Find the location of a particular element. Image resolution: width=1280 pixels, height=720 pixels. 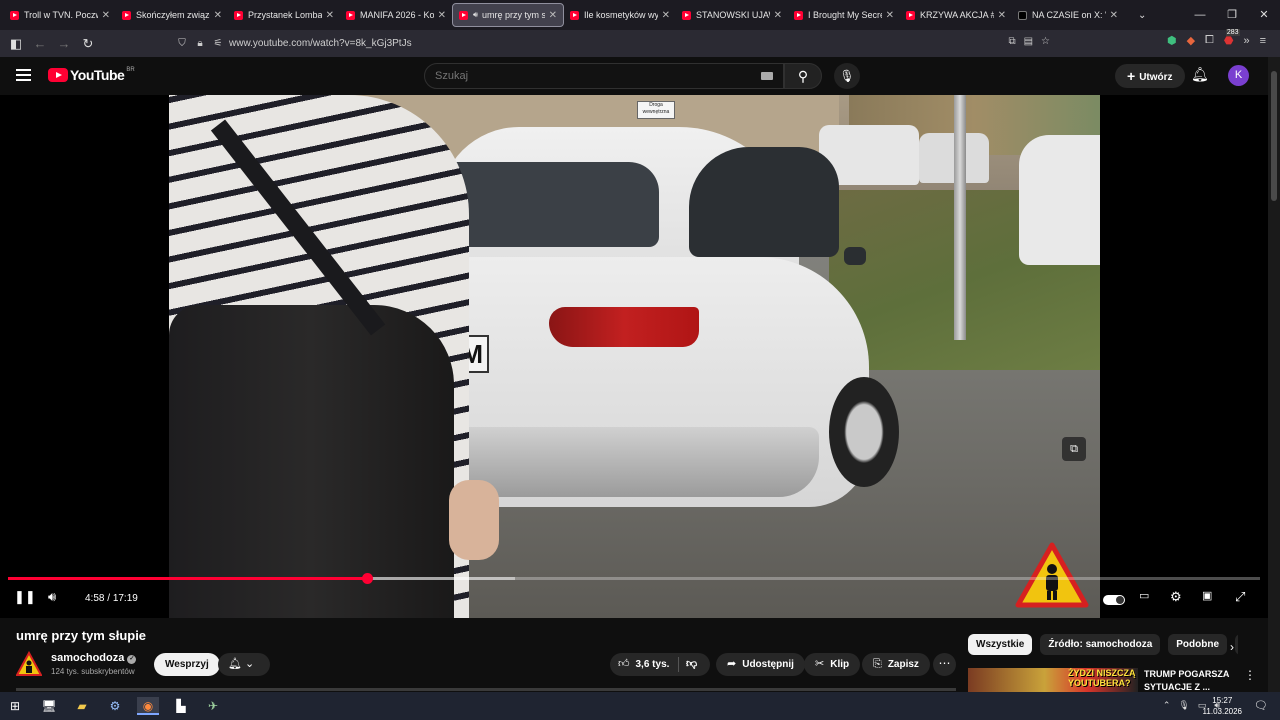

forward-icon: → is located at coordinates (64, 43).